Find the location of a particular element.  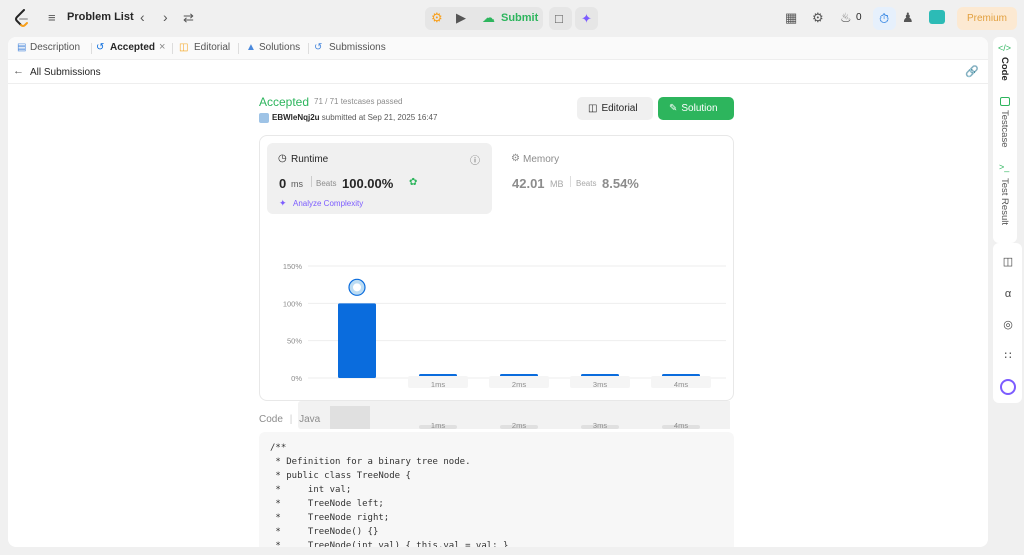

y-tick-label: 100% is located at coordinates (293, 303).